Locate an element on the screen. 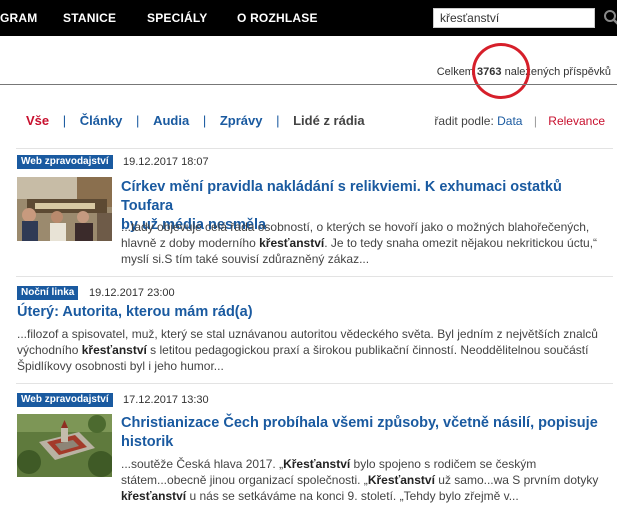 The height and width of the screenshot is (508, 617). excerpt-text: ...soutěže Česká hlava 2017. „ is located at coordinates (202, 464).